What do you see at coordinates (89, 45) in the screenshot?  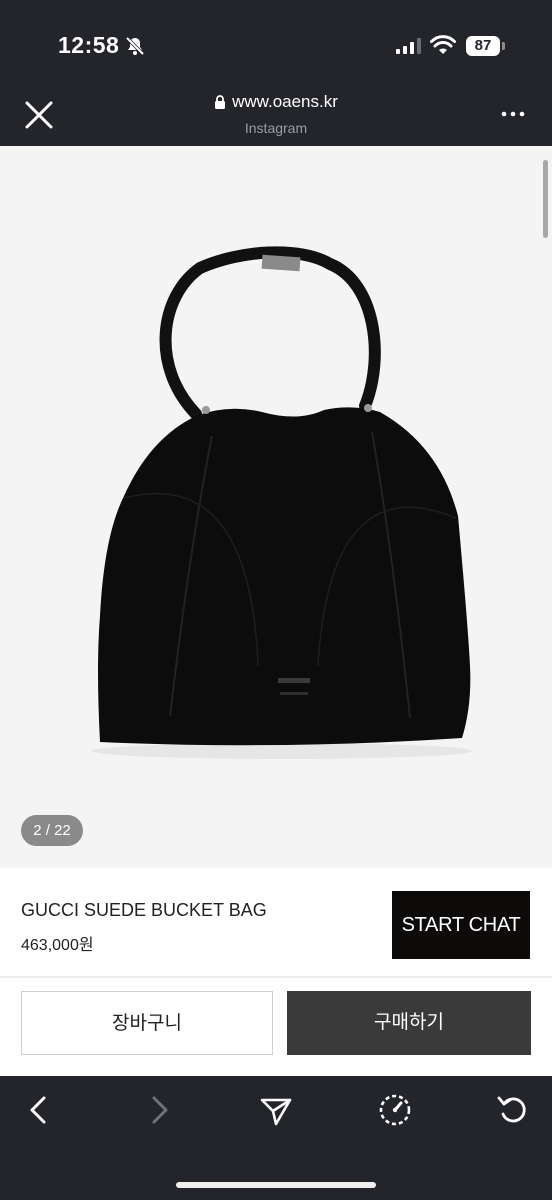 I see `status-time: 12:58` at bounding box center [89, 45].